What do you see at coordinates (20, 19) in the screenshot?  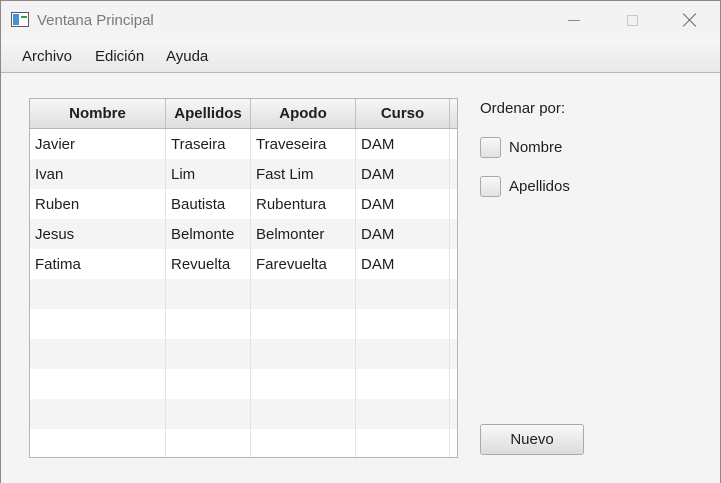 I see `app-icon` at bounding box center [20, 19].